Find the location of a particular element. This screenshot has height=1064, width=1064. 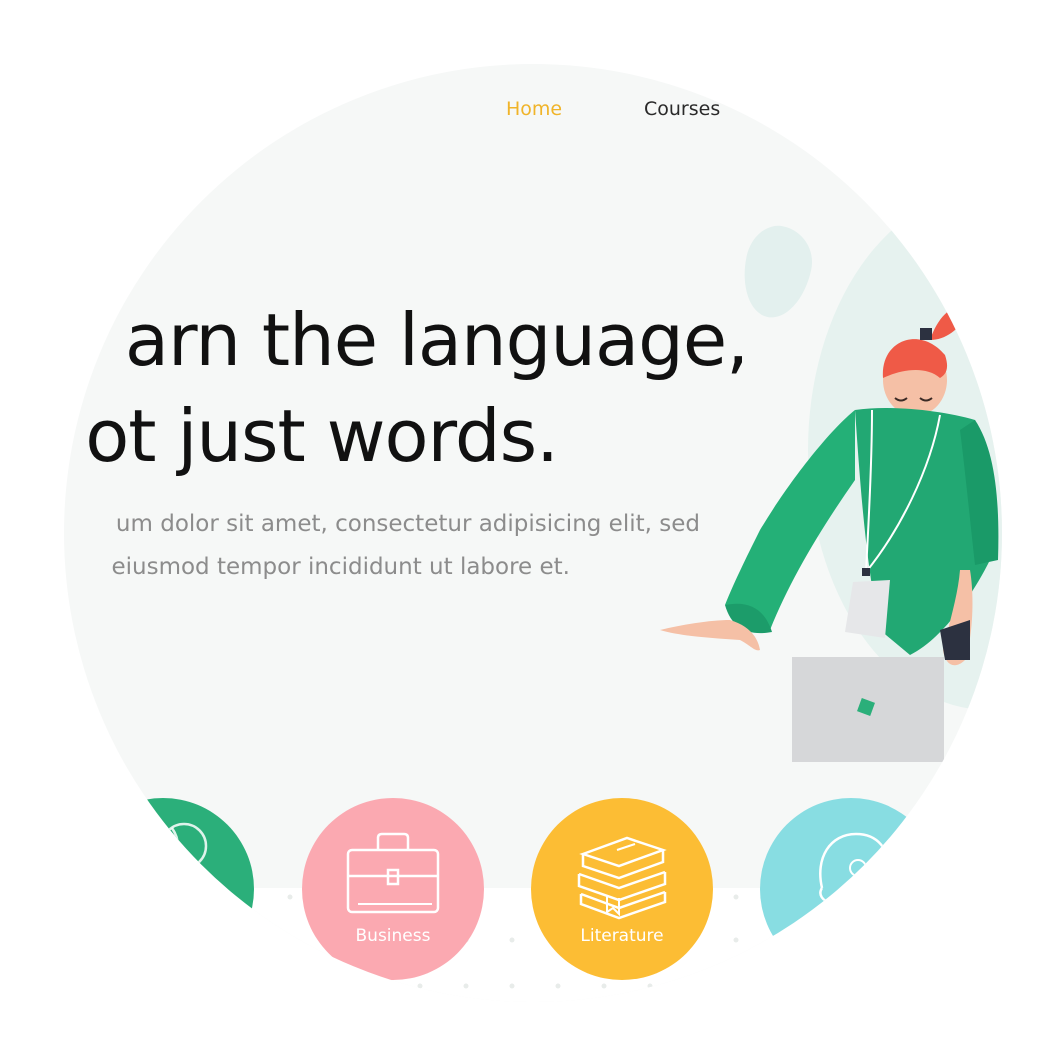

category-head is located at coordinates (851, 889).